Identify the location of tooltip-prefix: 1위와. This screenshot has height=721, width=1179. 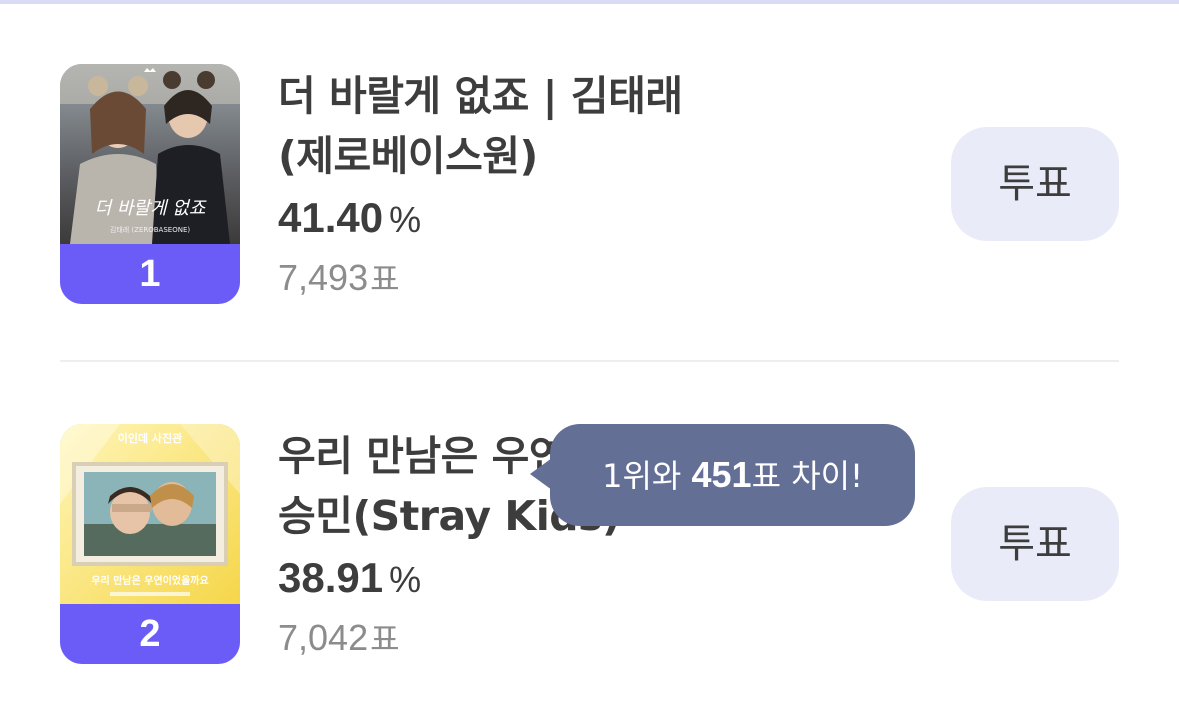
(642, 476).